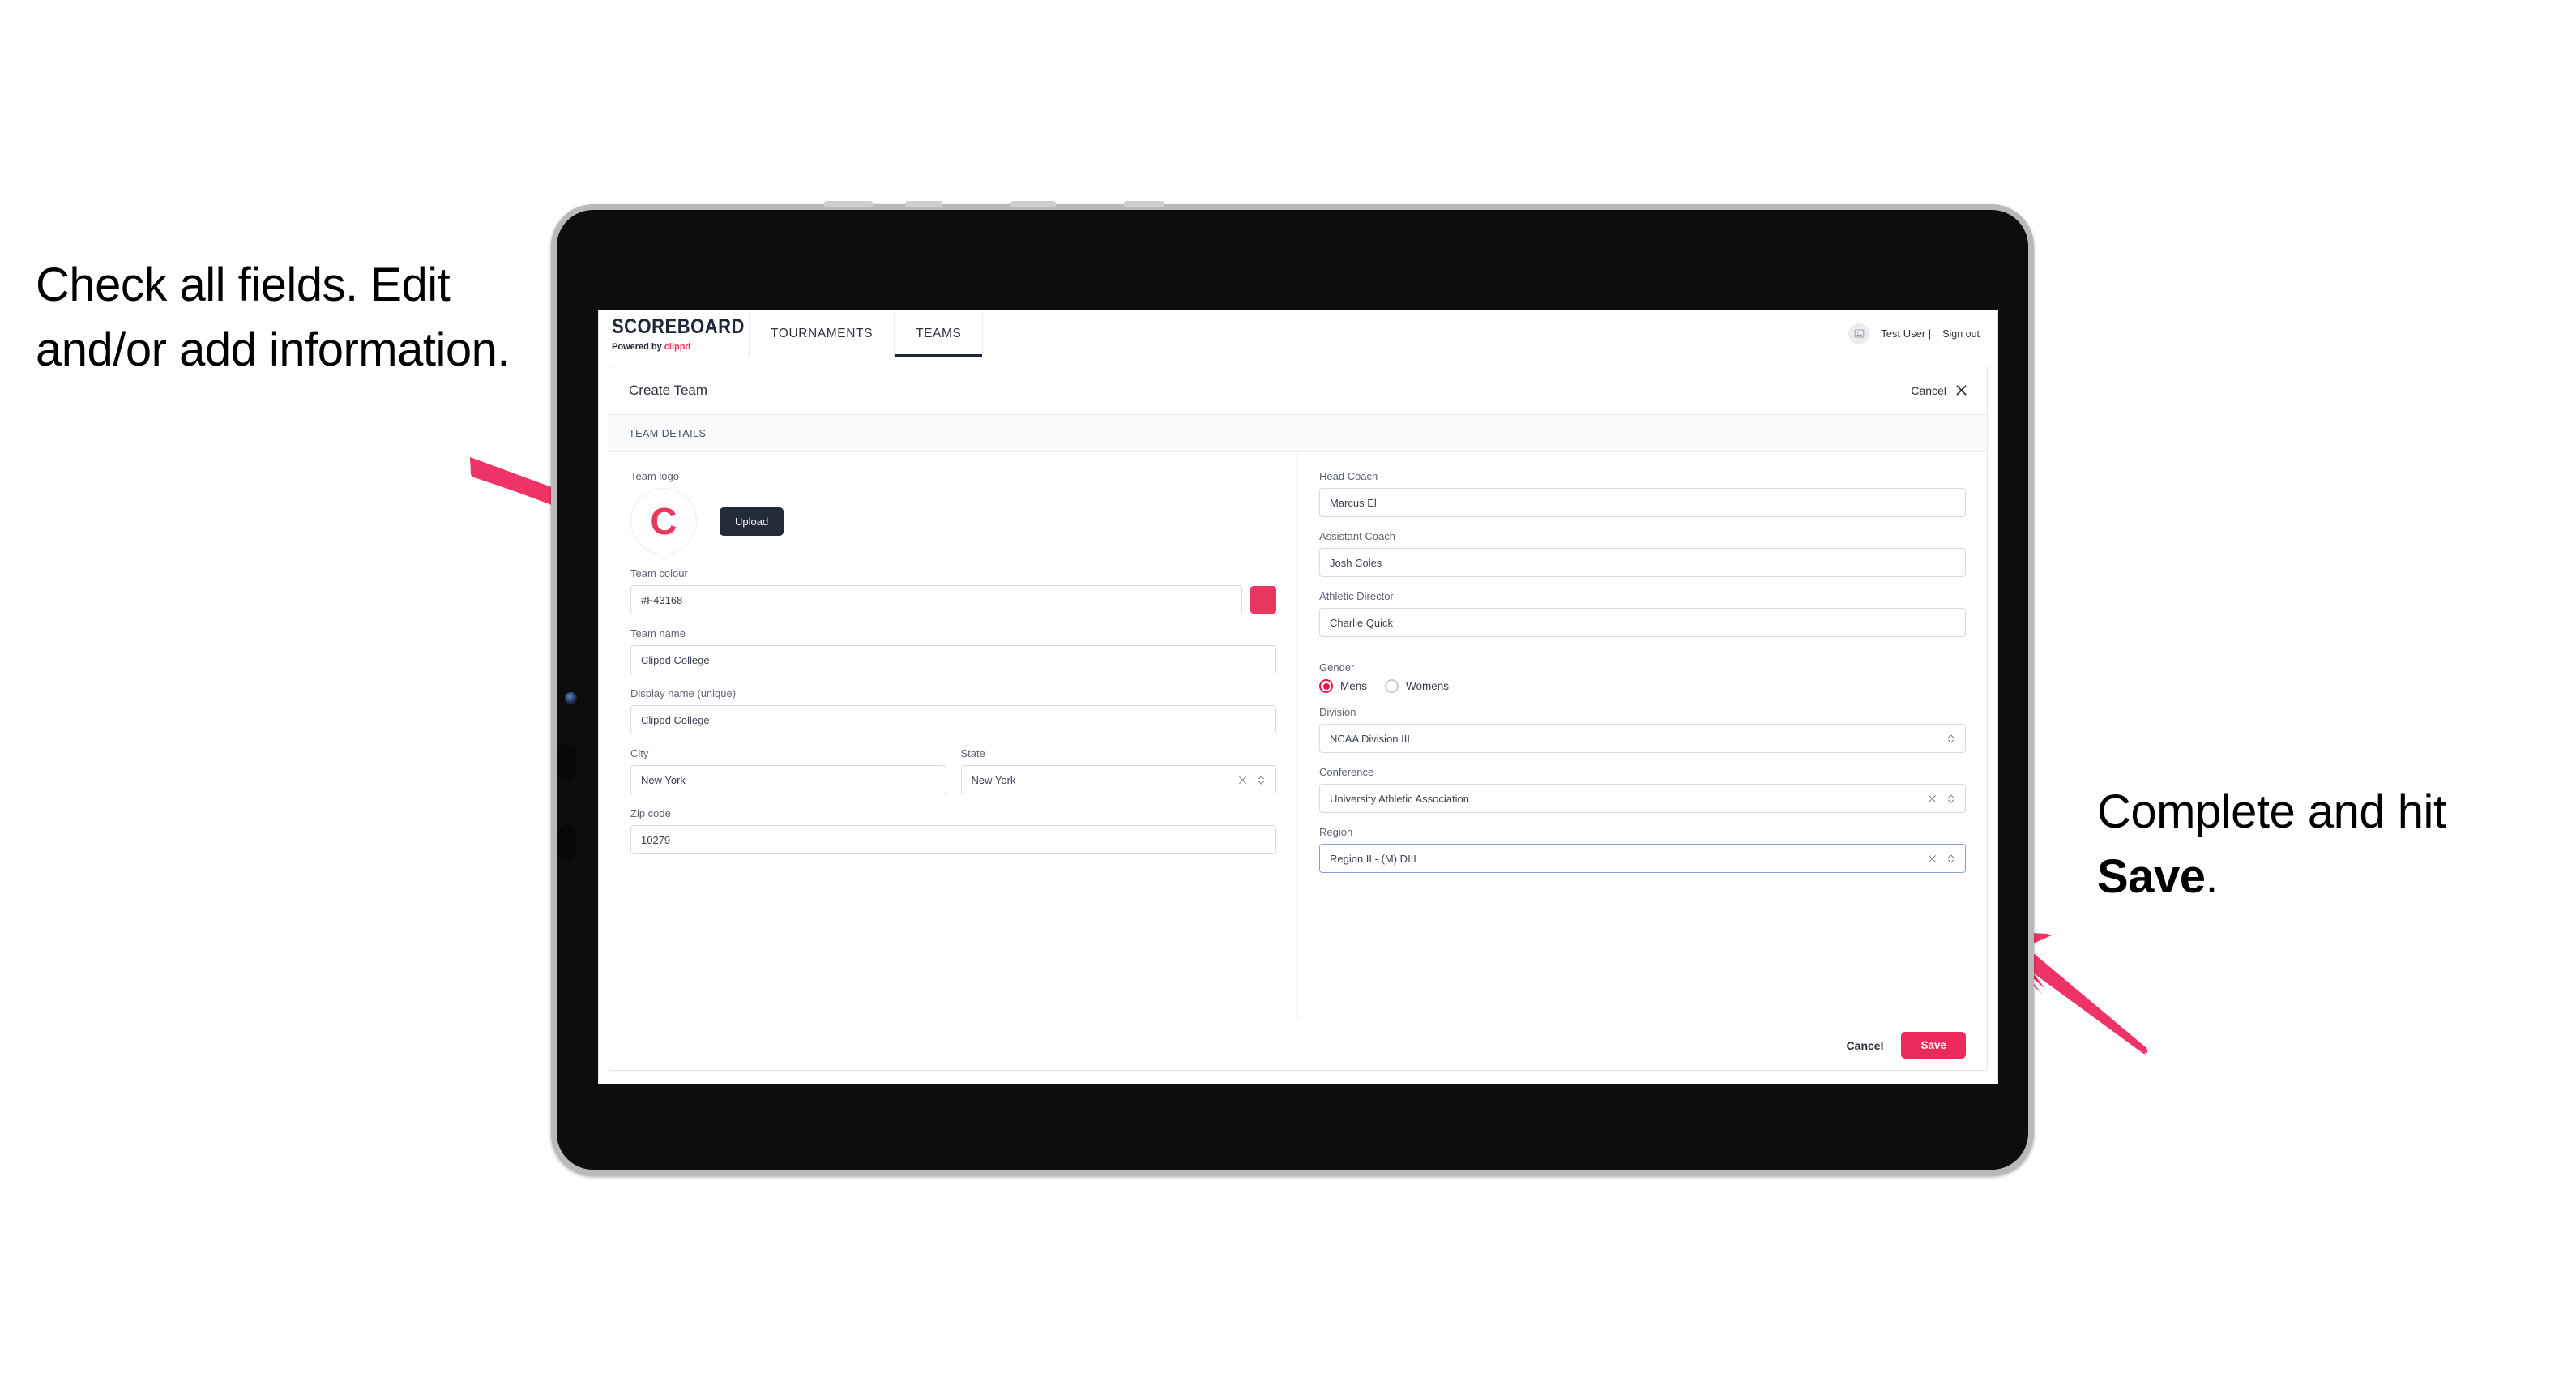 This screenshot has width=2576, height=1386. I want to click on assistant-coach-input: Josh Coles, so click(1642, 562).